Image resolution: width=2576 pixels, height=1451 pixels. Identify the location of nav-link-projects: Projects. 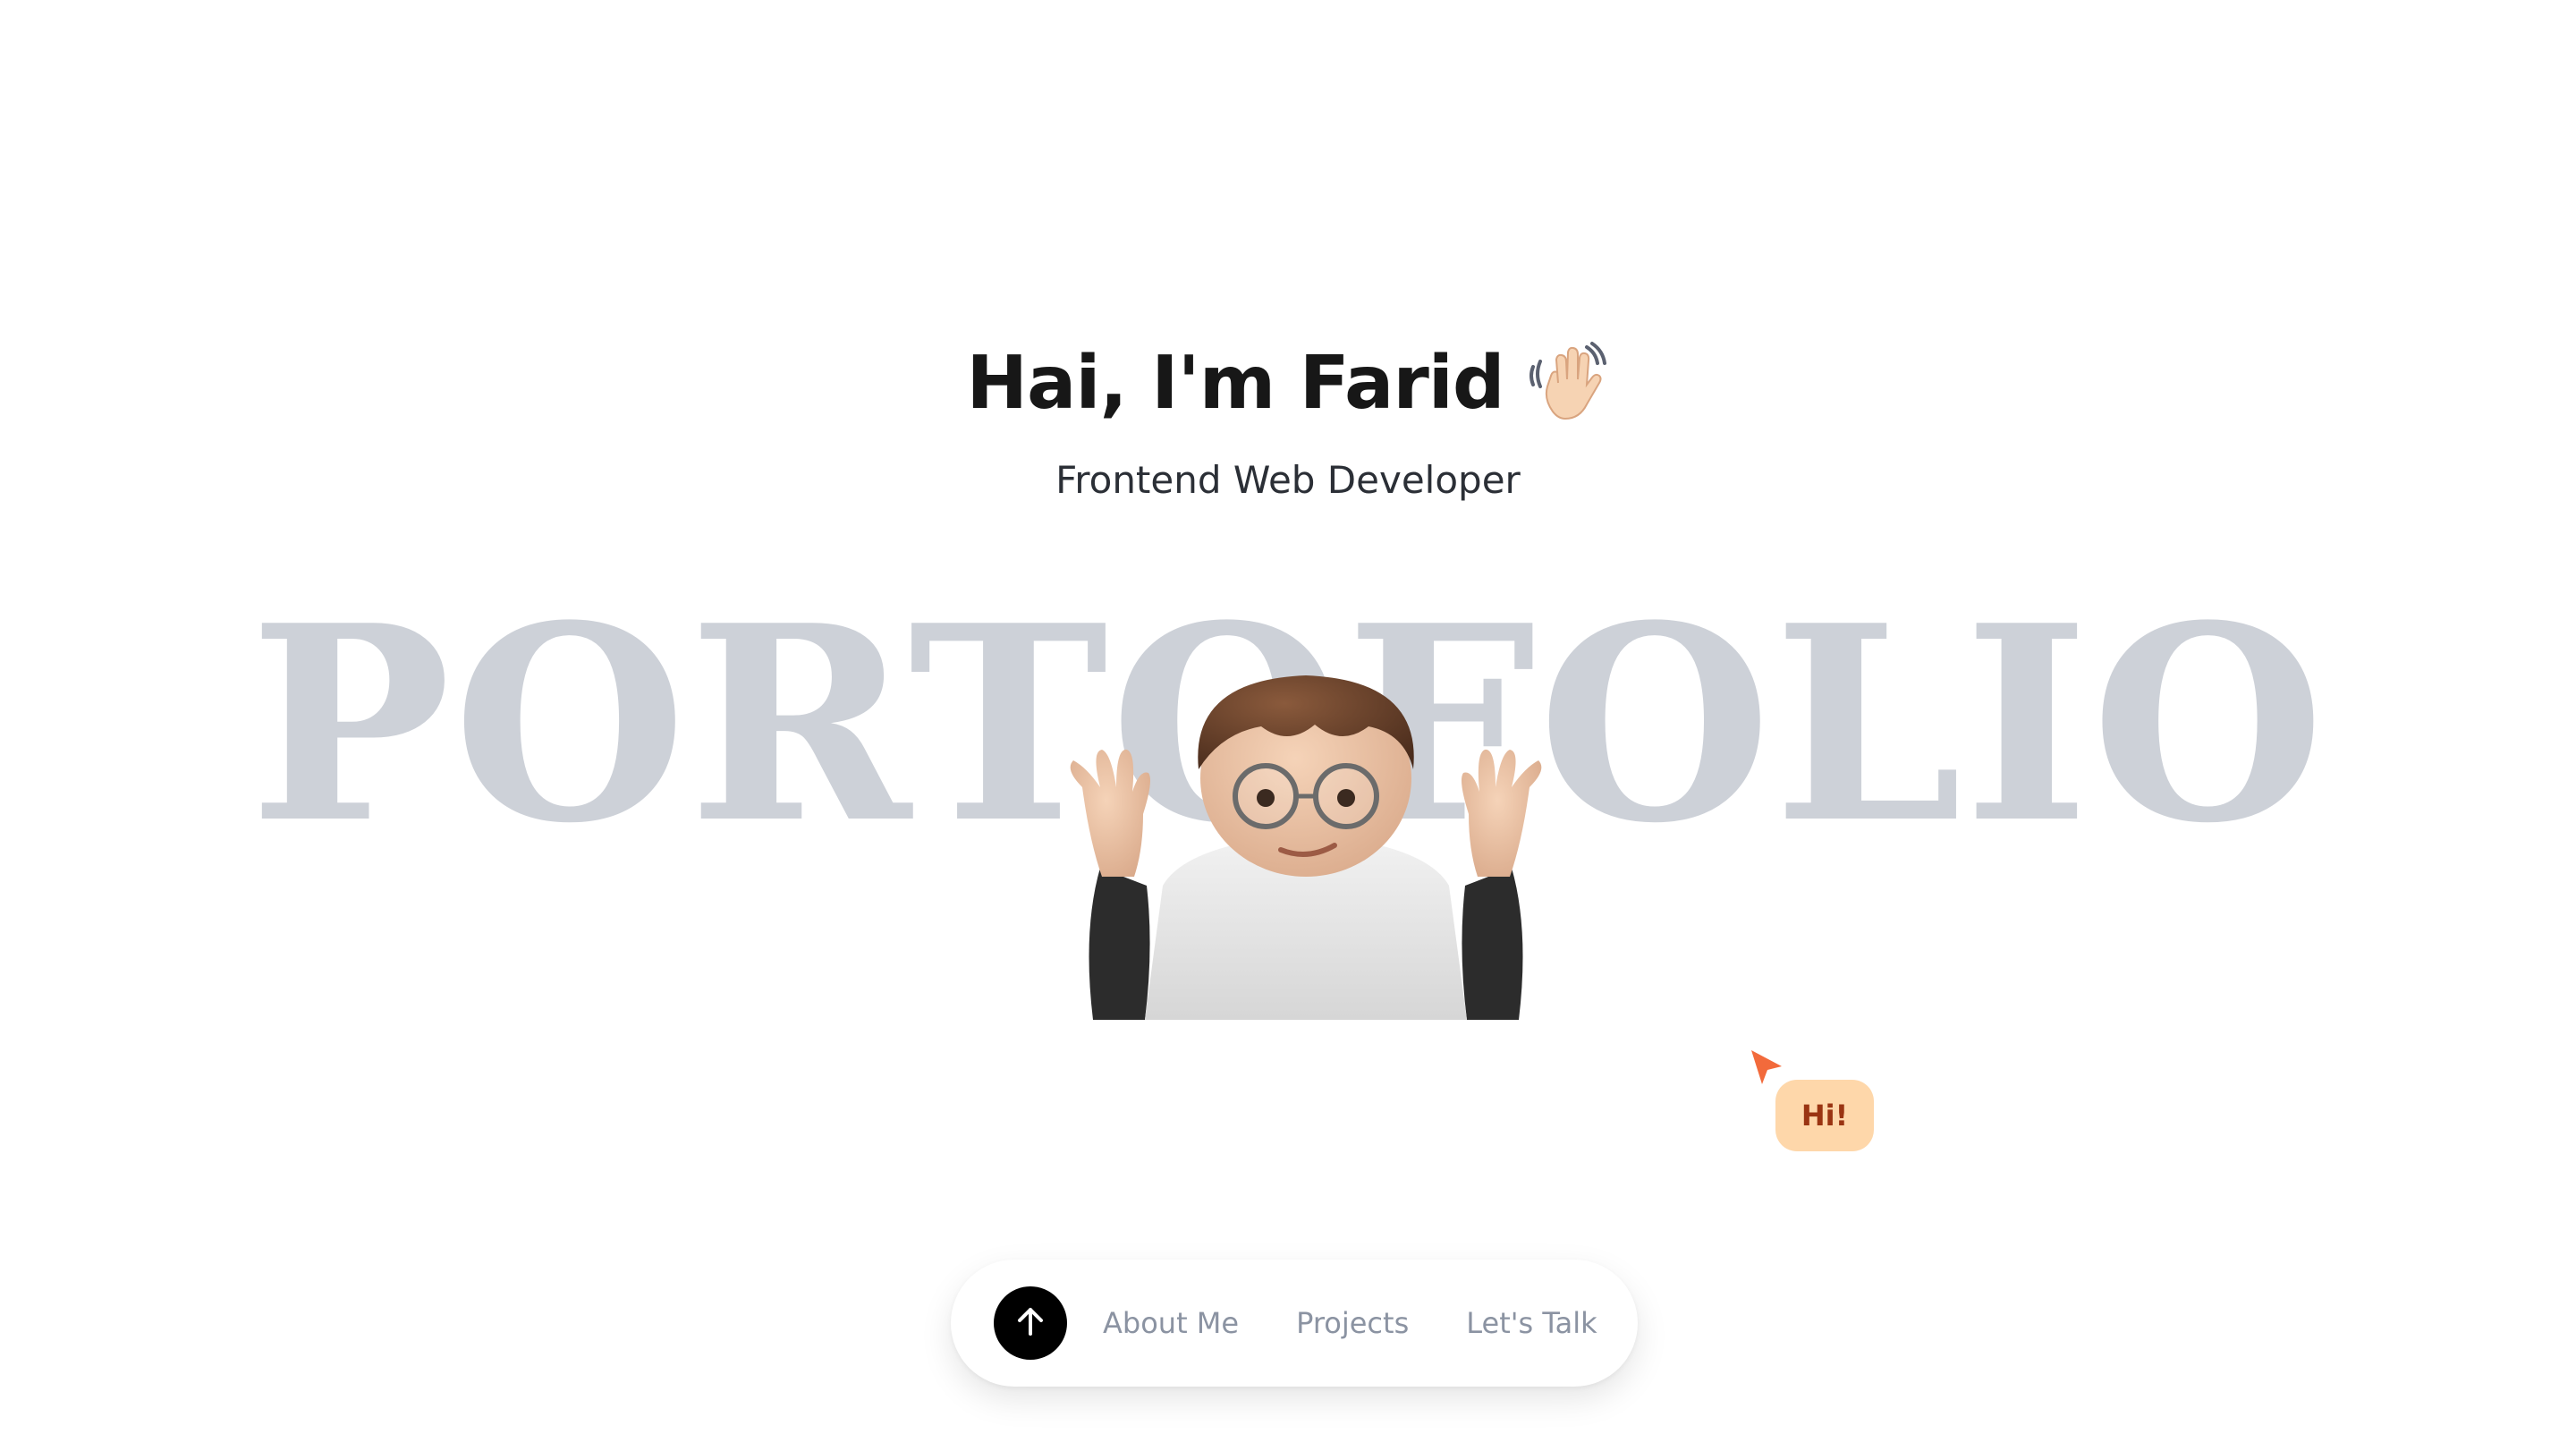
(1352, 1323).